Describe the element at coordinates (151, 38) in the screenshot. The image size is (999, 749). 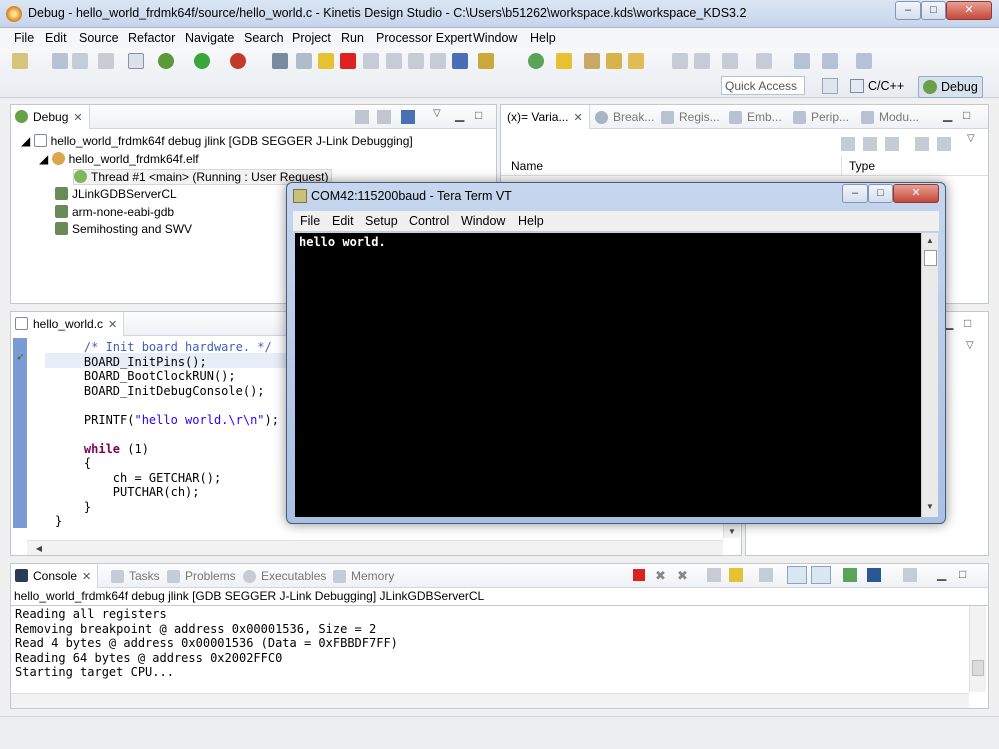
I see `menu-refactor: Refactor` at that location.